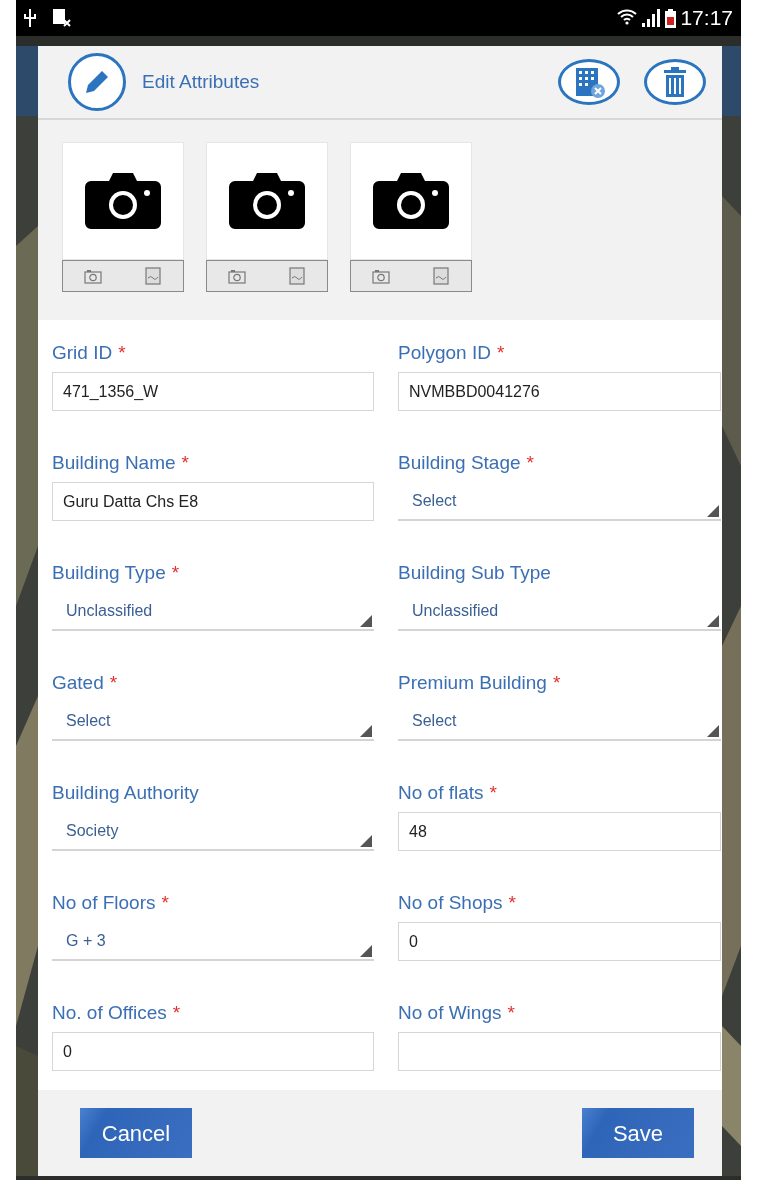 The image size is (757, 1189). Describe the element at coordinates (30, 18) in the screenshot. I see `usb-icon` at that location.